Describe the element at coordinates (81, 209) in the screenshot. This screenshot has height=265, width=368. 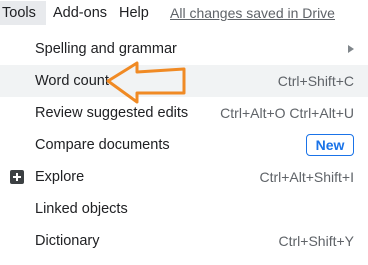
I see `menu-item-label: Linked objects` at that location.